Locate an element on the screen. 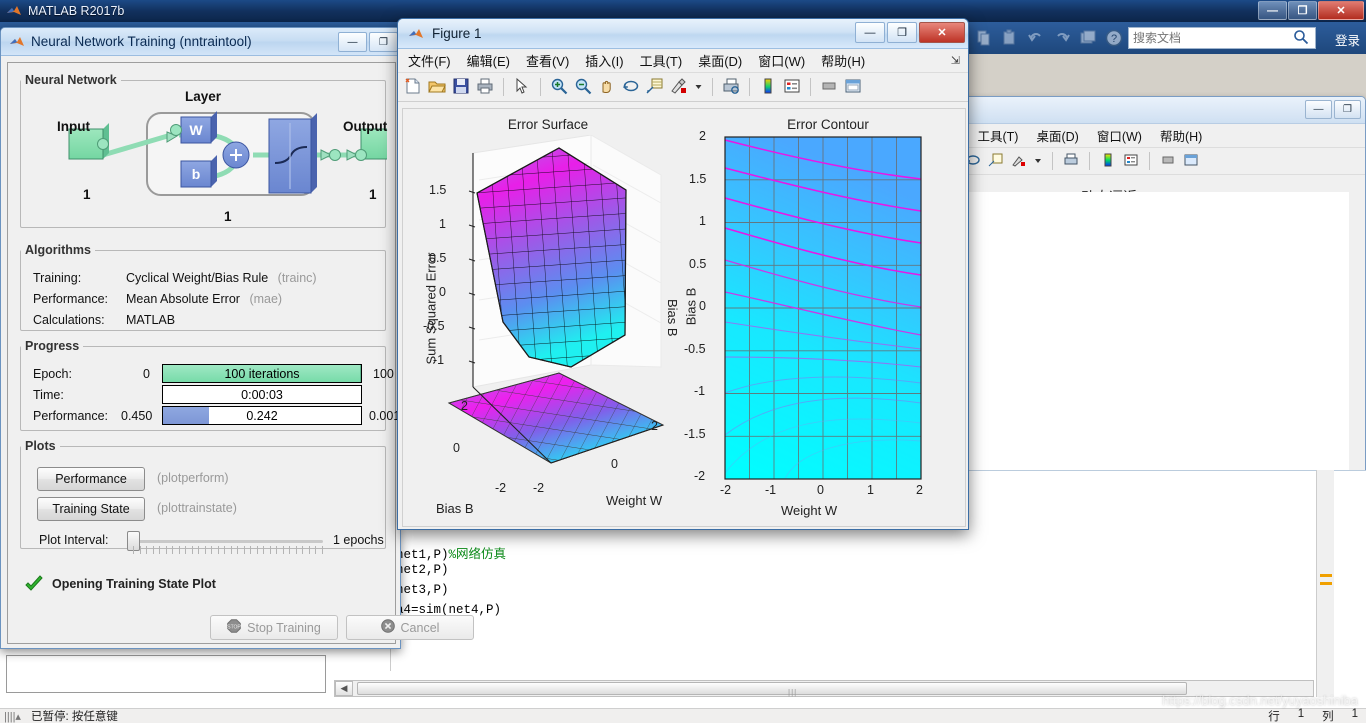 This screenshot has width=1366, height=723. epoch-max: 100 is located at coordinates (383, 374).